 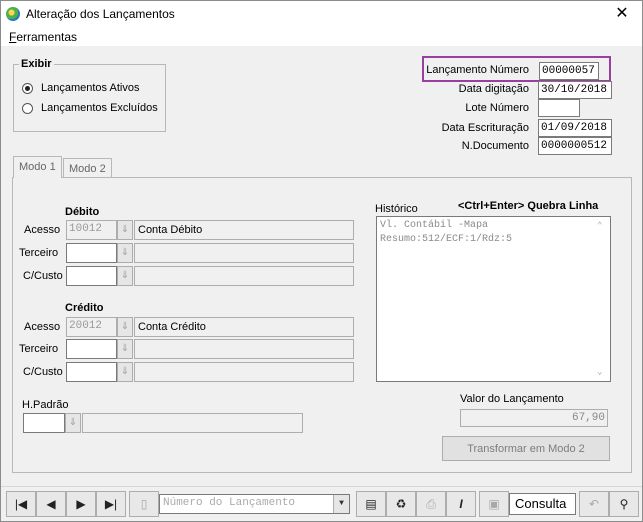 I want to click on transformar-button: Transformar em Modo 2, so click(x=526, y=448).